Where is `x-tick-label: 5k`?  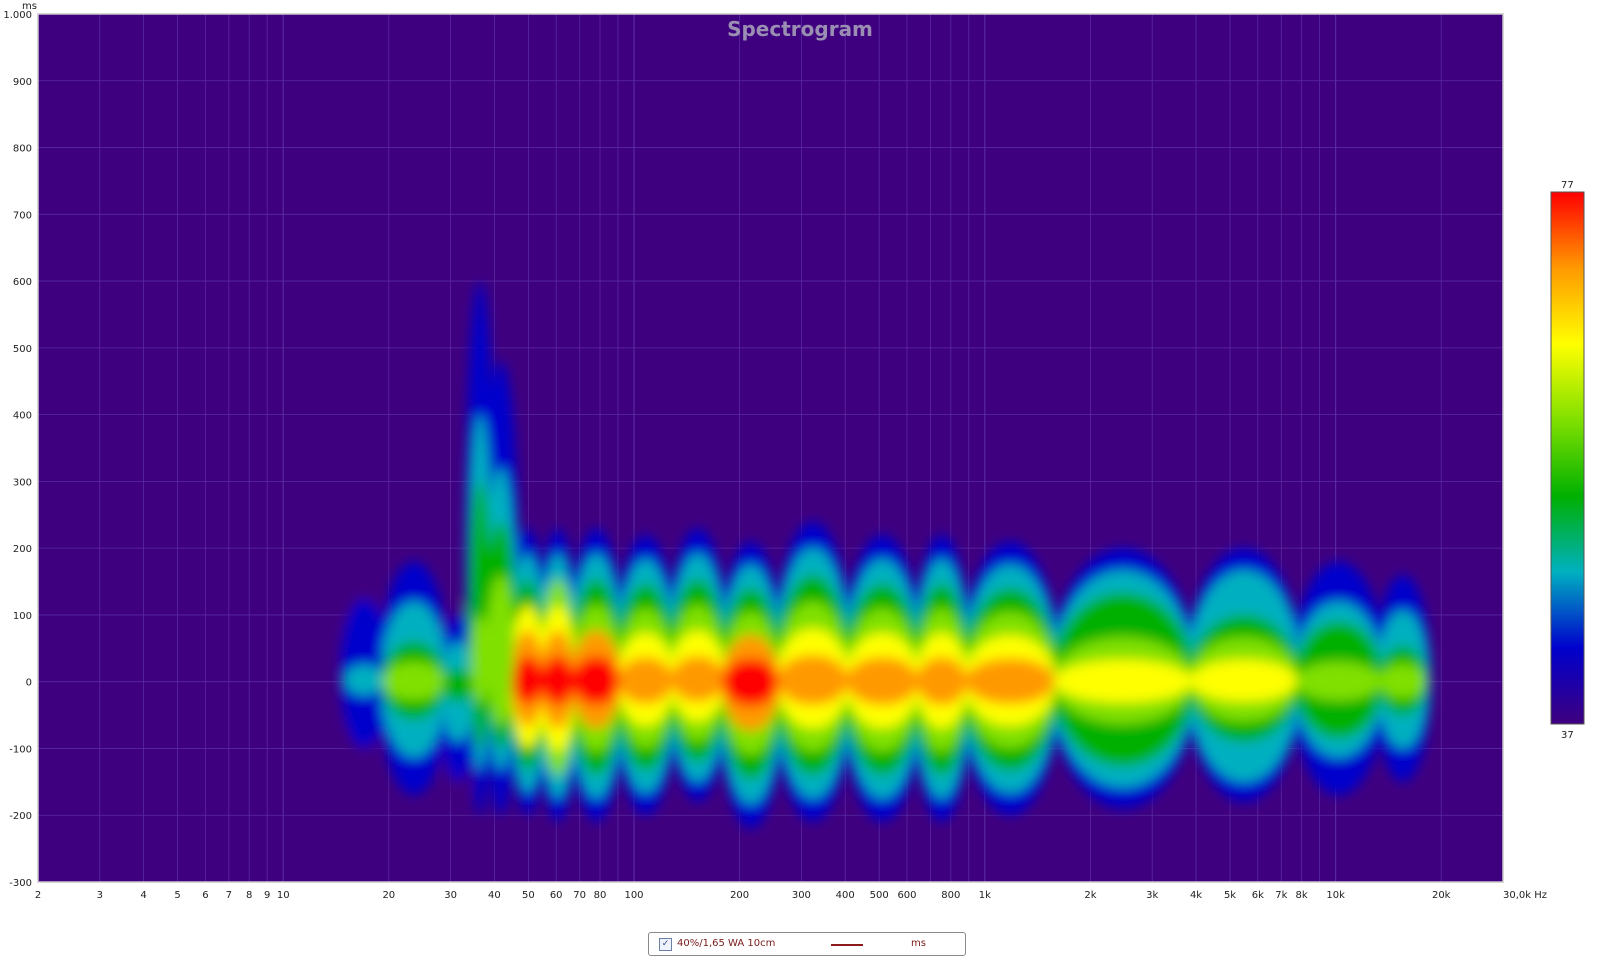 x-tick-label: 5k is located at coordinates (1230, 895).